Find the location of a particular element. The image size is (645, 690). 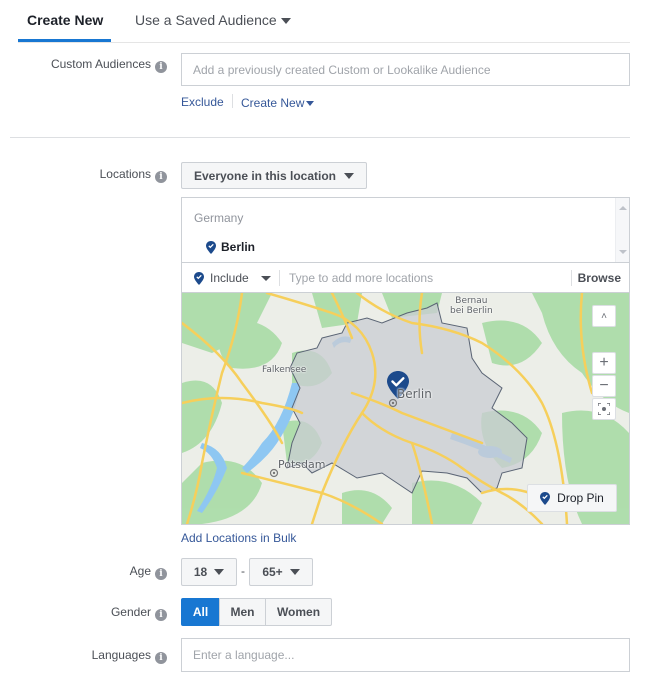

languages-label: Languages i is located at coordinates (129, 656).